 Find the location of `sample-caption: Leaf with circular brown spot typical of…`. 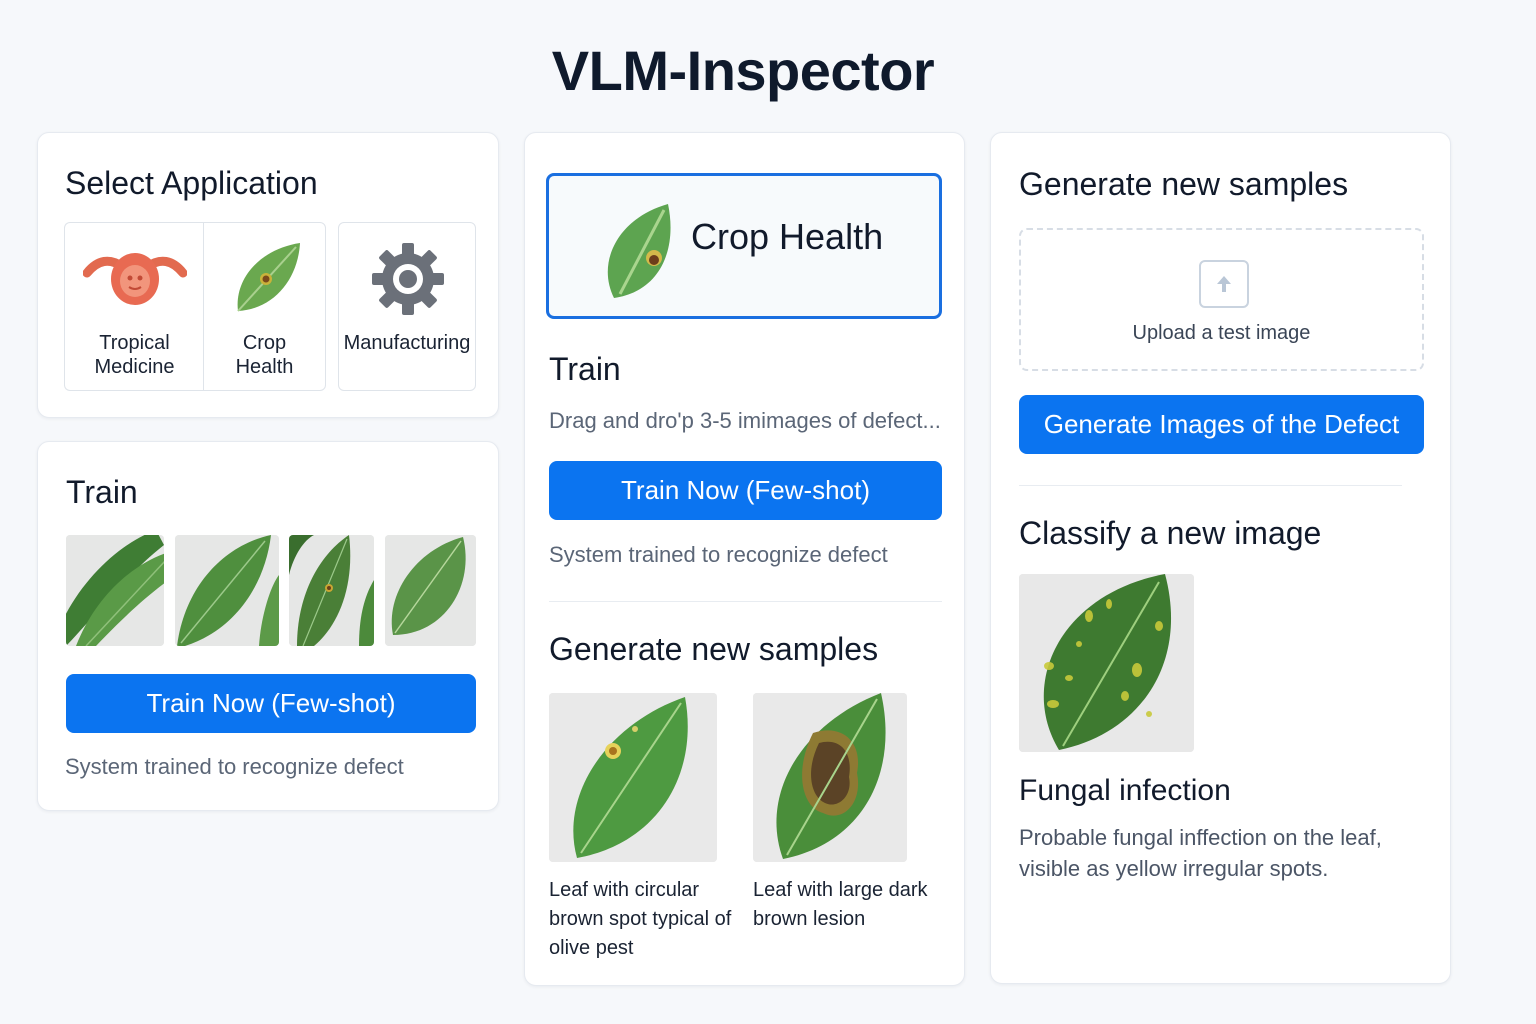

sample-caption: Leaf with circular brown spot typical of… is located at coordinates (640, 919).